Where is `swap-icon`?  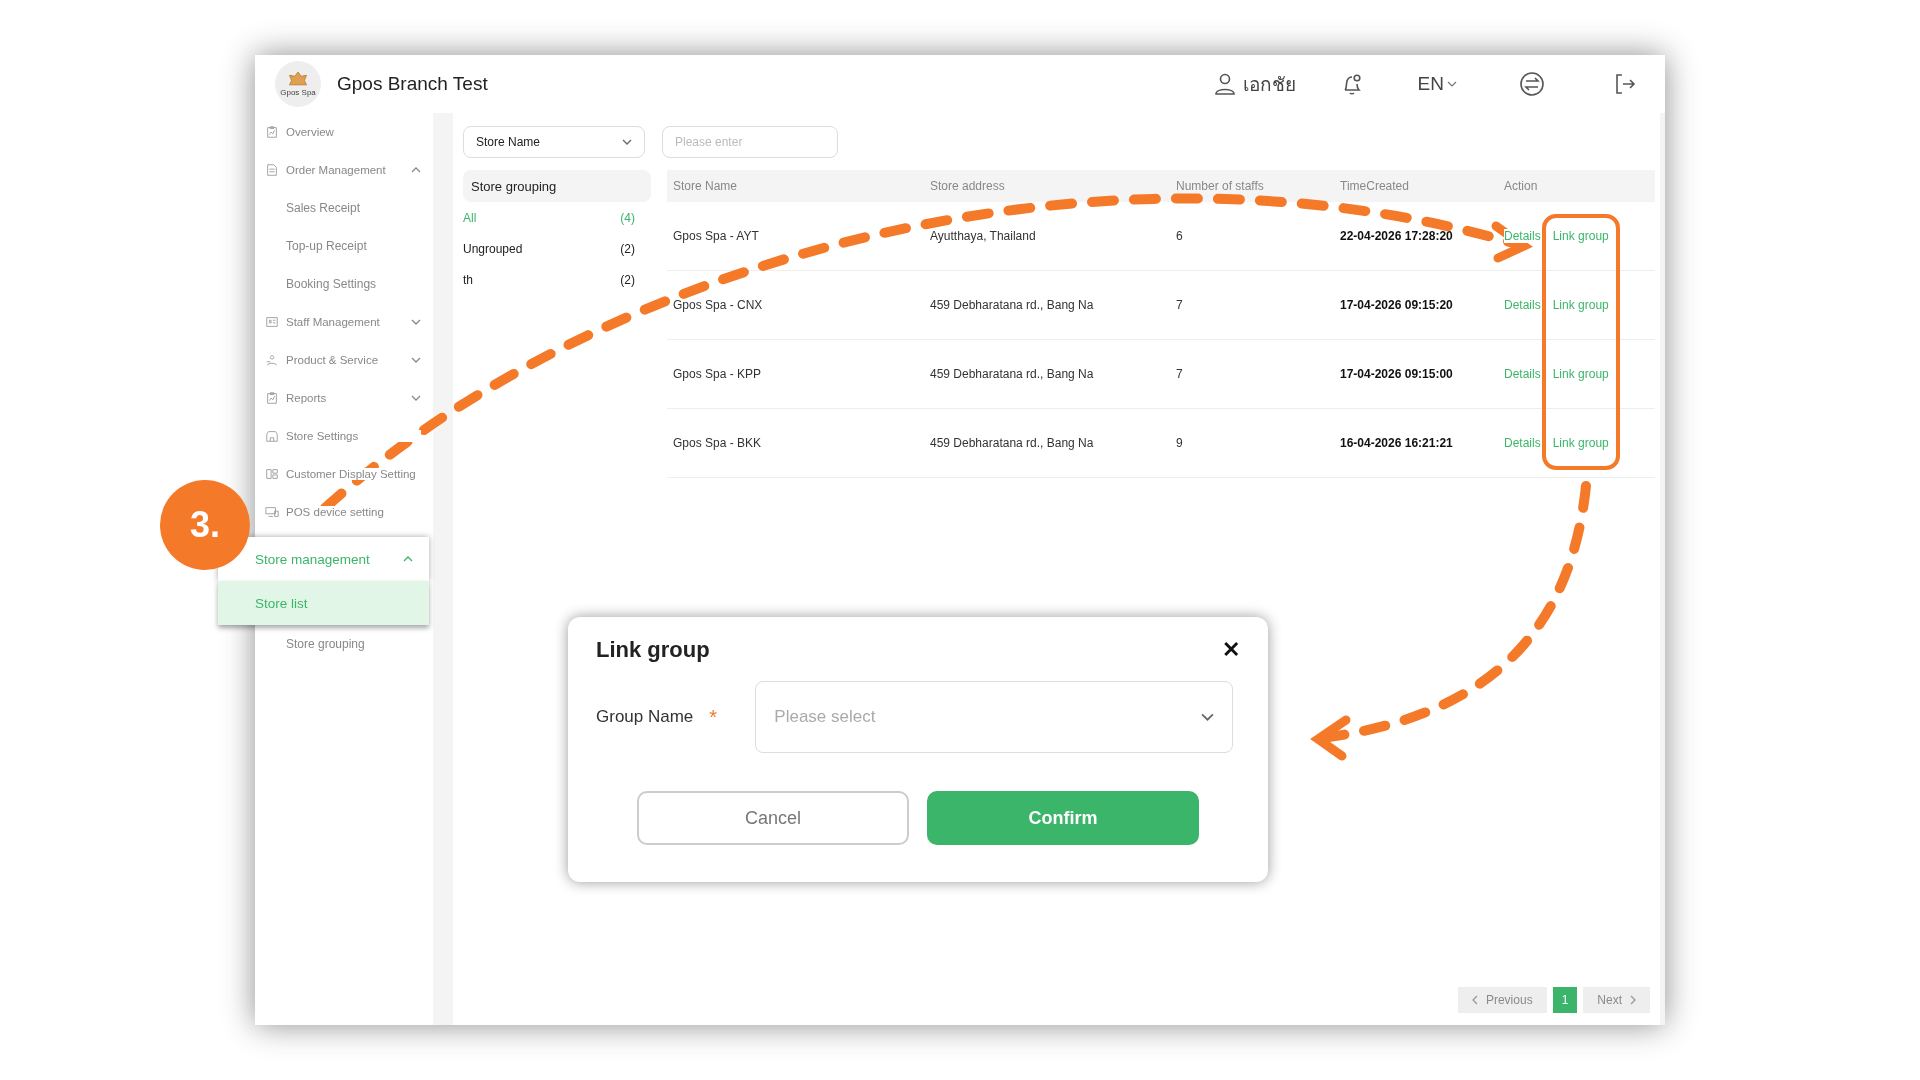 swap-icon is located at coordinates (1532, 84).